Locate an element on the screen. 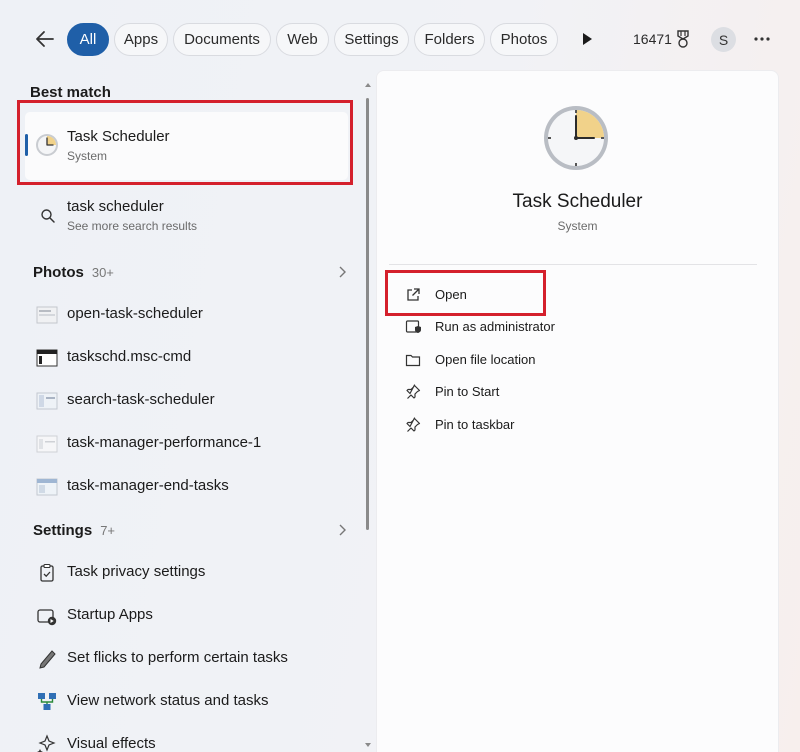 This screenshot has height=752, width=800. list-item: open-task-scheduler is located at coordinates (196, 315).